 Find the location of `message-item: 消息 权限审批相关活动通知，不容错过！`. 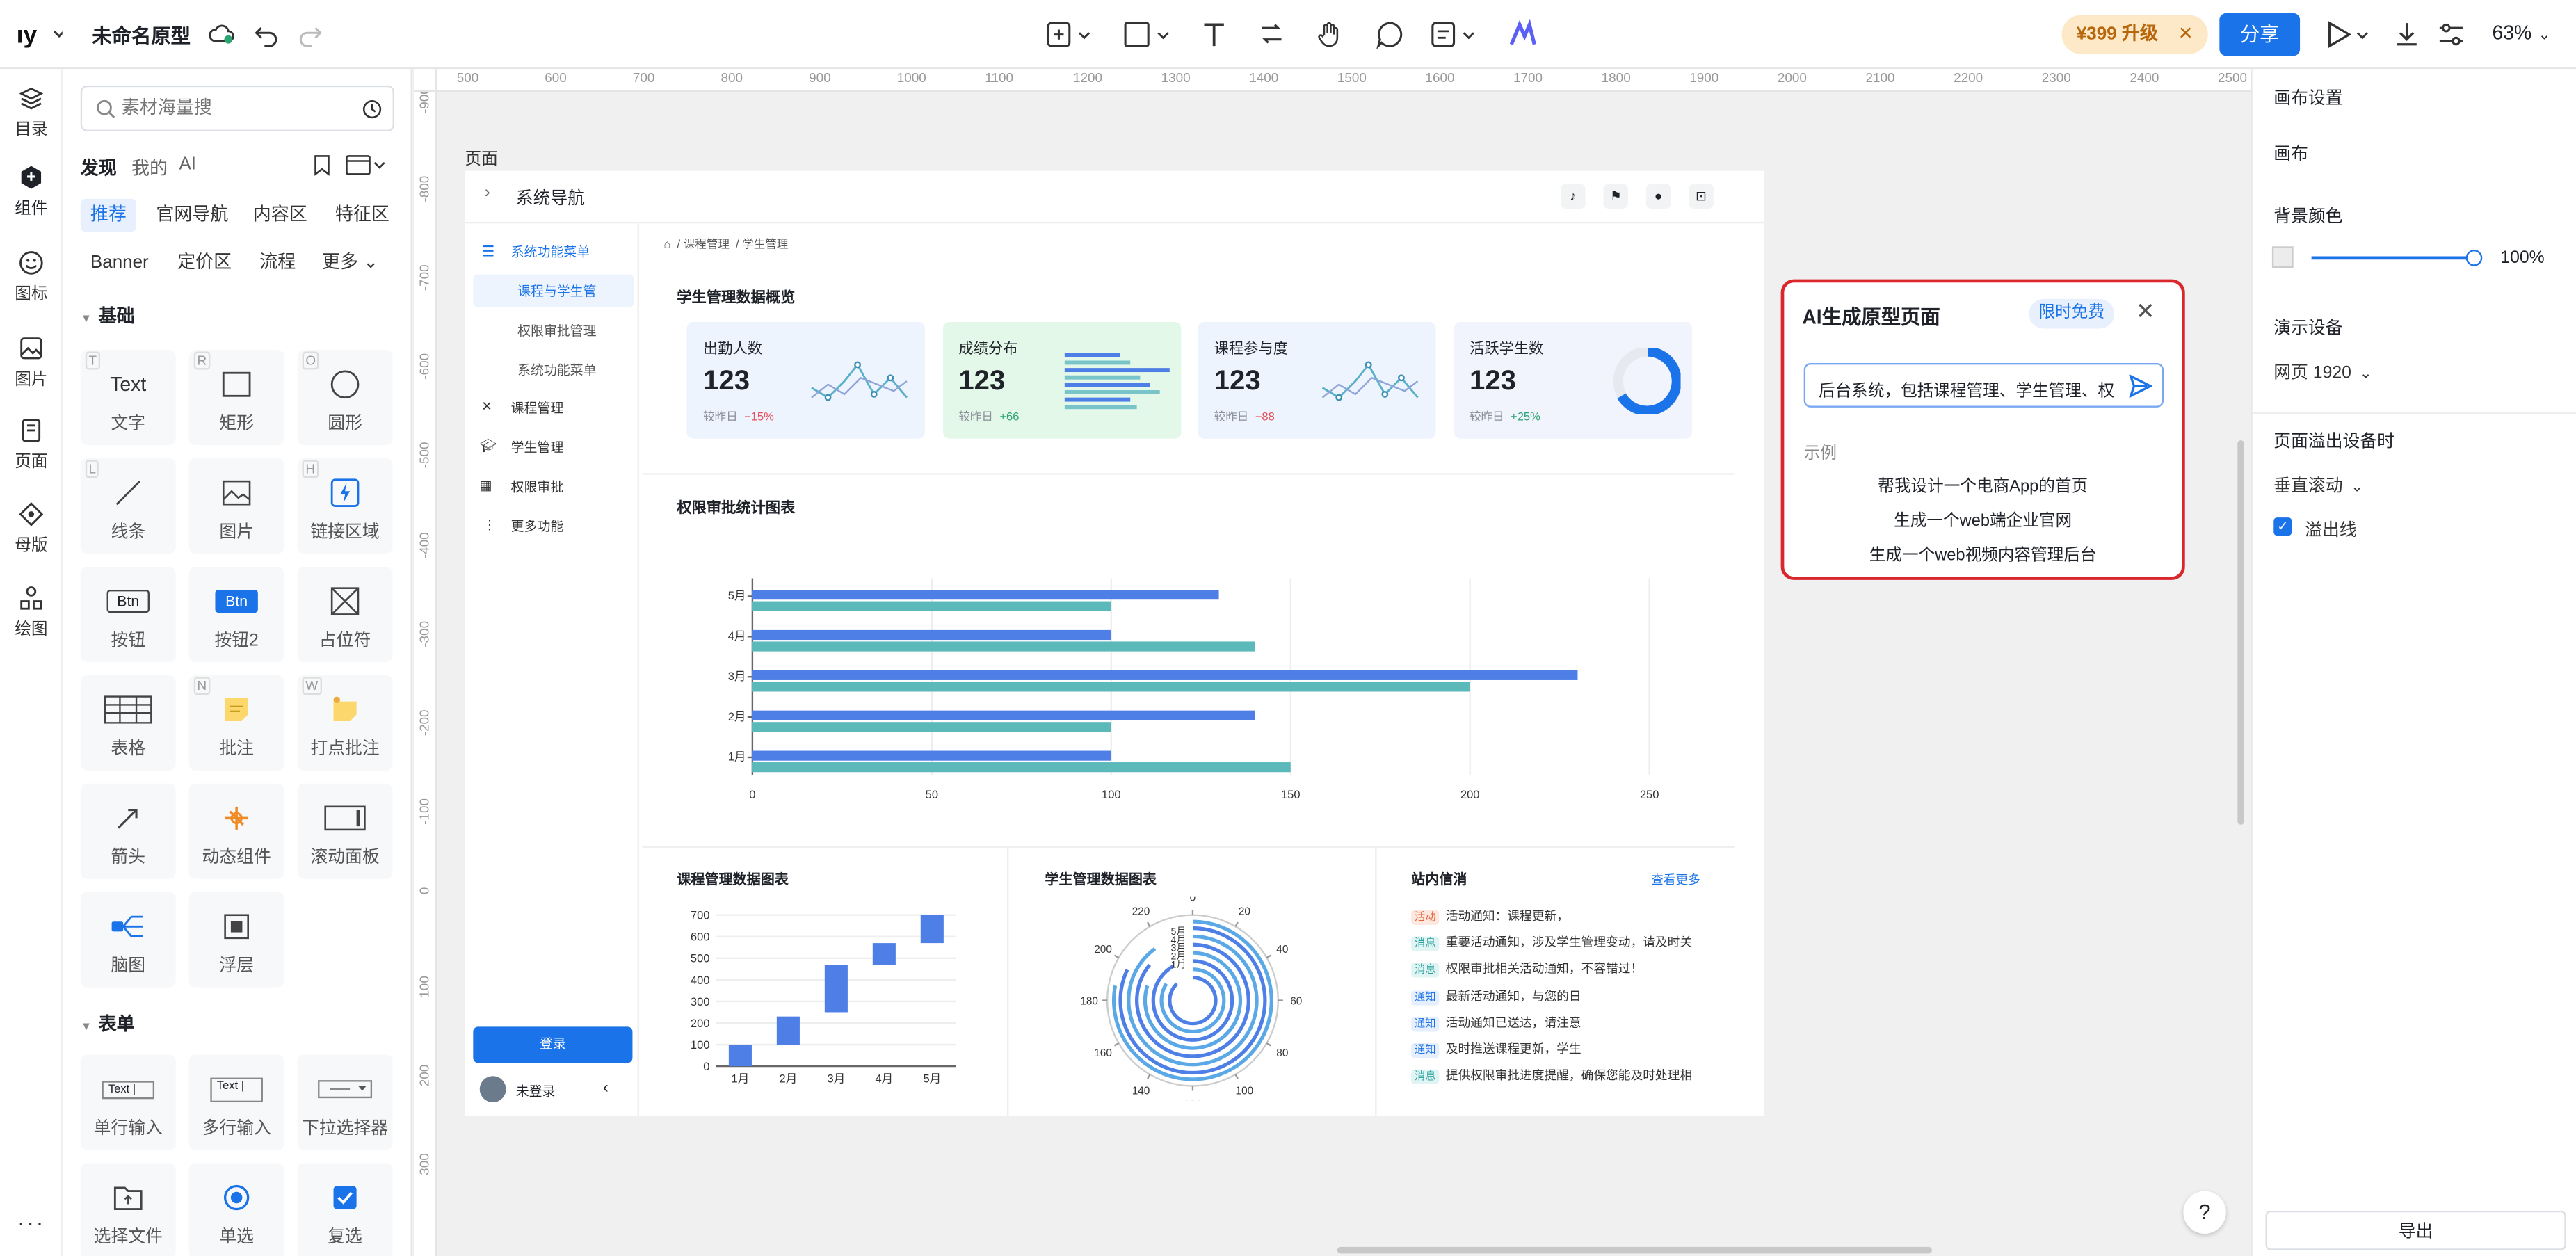

message-item: 消息 权限审批相关活动通知，不容错过！ is located at coordinates (1527, 969).